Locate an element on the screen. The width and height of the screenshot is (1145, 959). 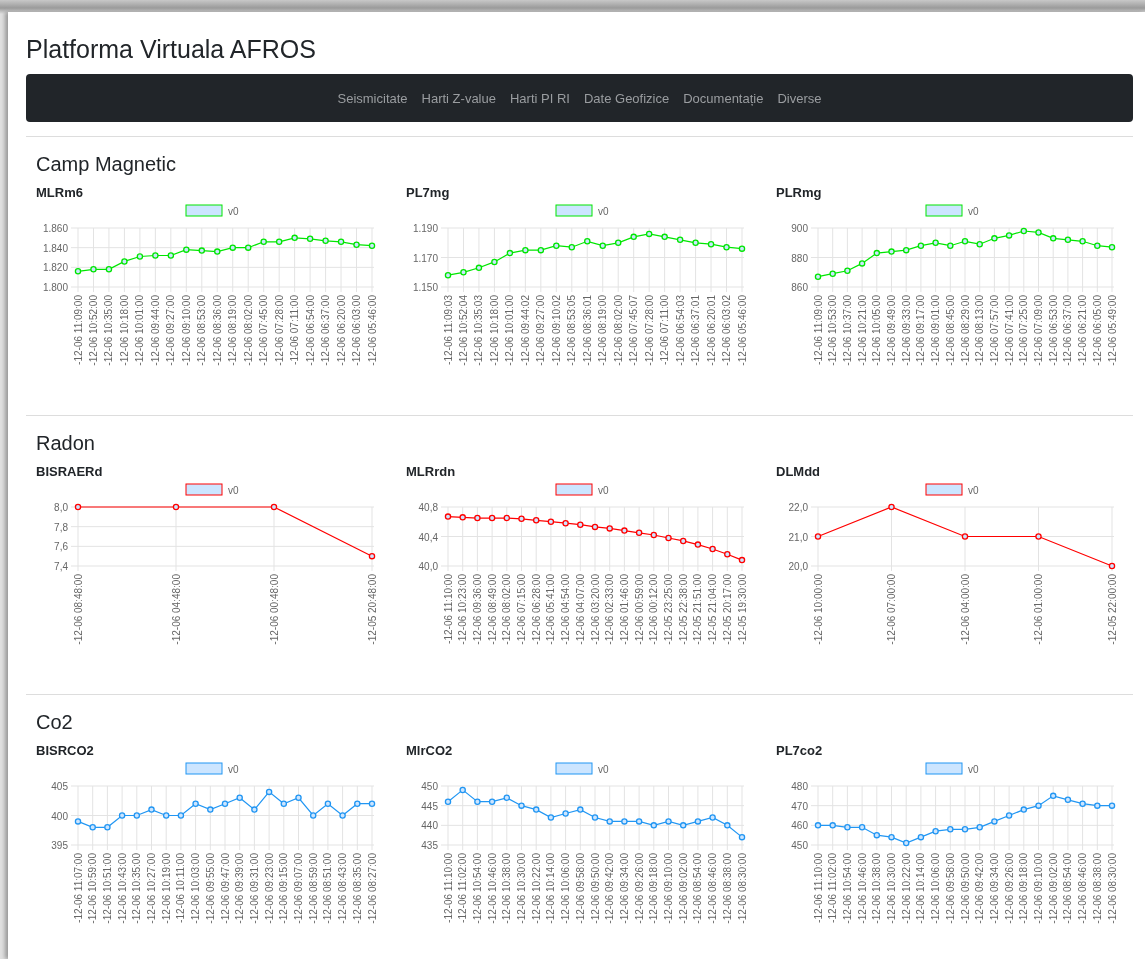
x-tick-label: -12-06 10:19:00 is located at coordinates (166, 888).